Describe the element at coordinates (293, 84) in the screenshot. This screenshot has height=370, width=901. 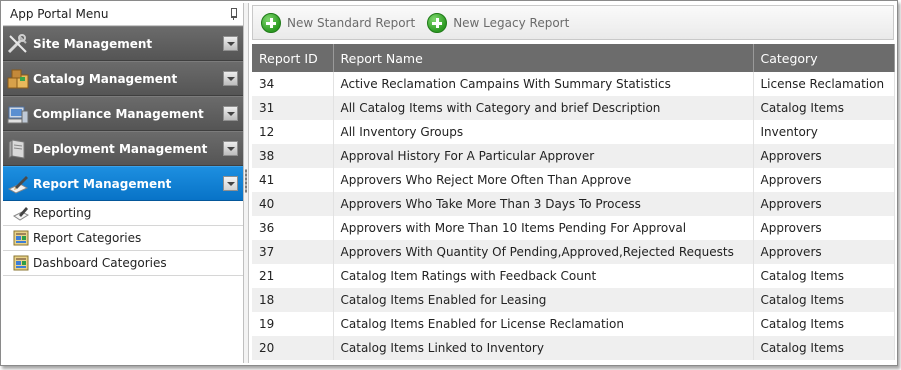
I see `report-id-cell: 34` at that location.